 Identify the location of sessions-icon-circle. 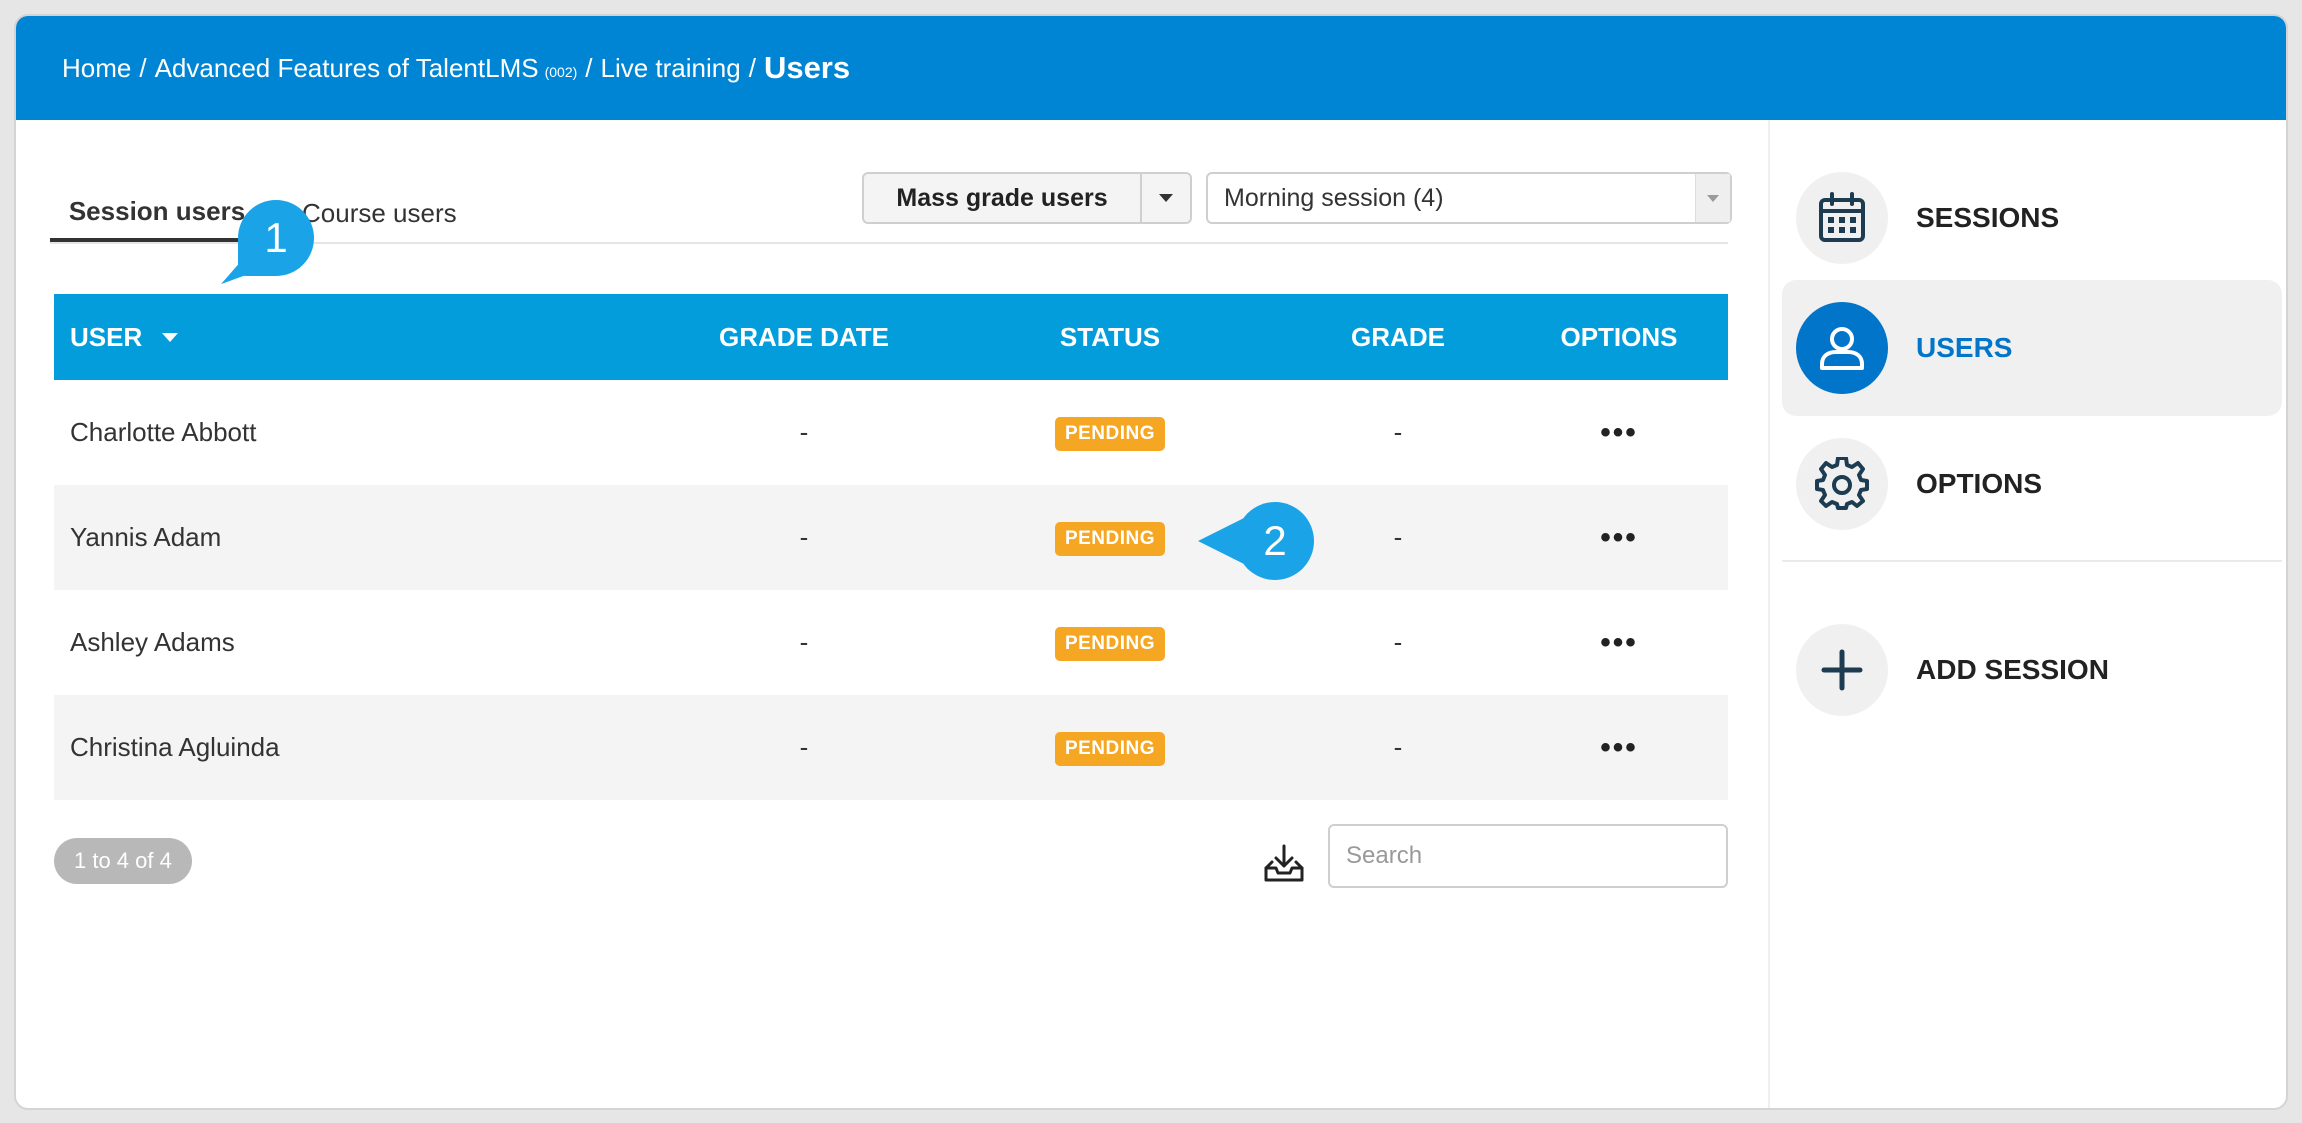
(1842, 218).